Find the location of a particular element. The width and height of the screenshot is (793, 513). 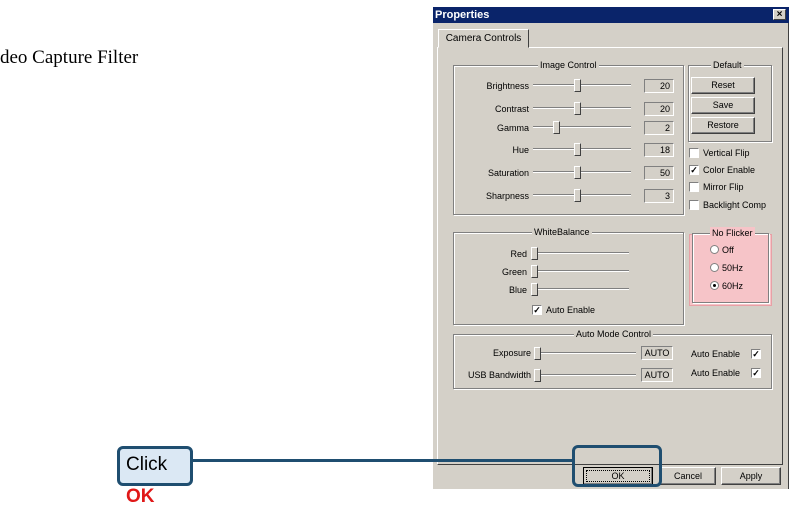

usb-bandwidth-slider is located at coordinates (585, 375).